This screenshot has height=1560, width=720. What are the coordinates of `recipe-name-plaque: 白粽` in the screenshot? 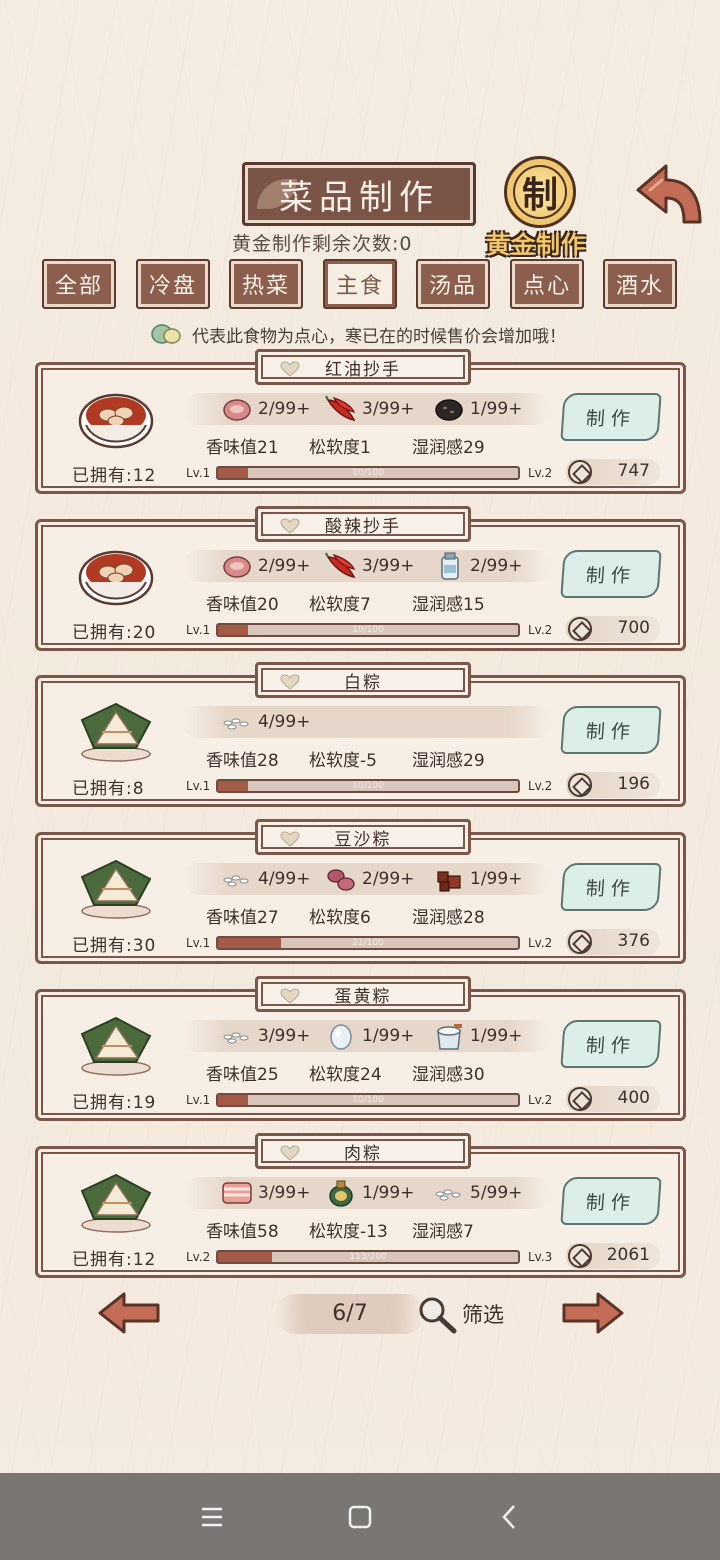 It's located at (363, 680).